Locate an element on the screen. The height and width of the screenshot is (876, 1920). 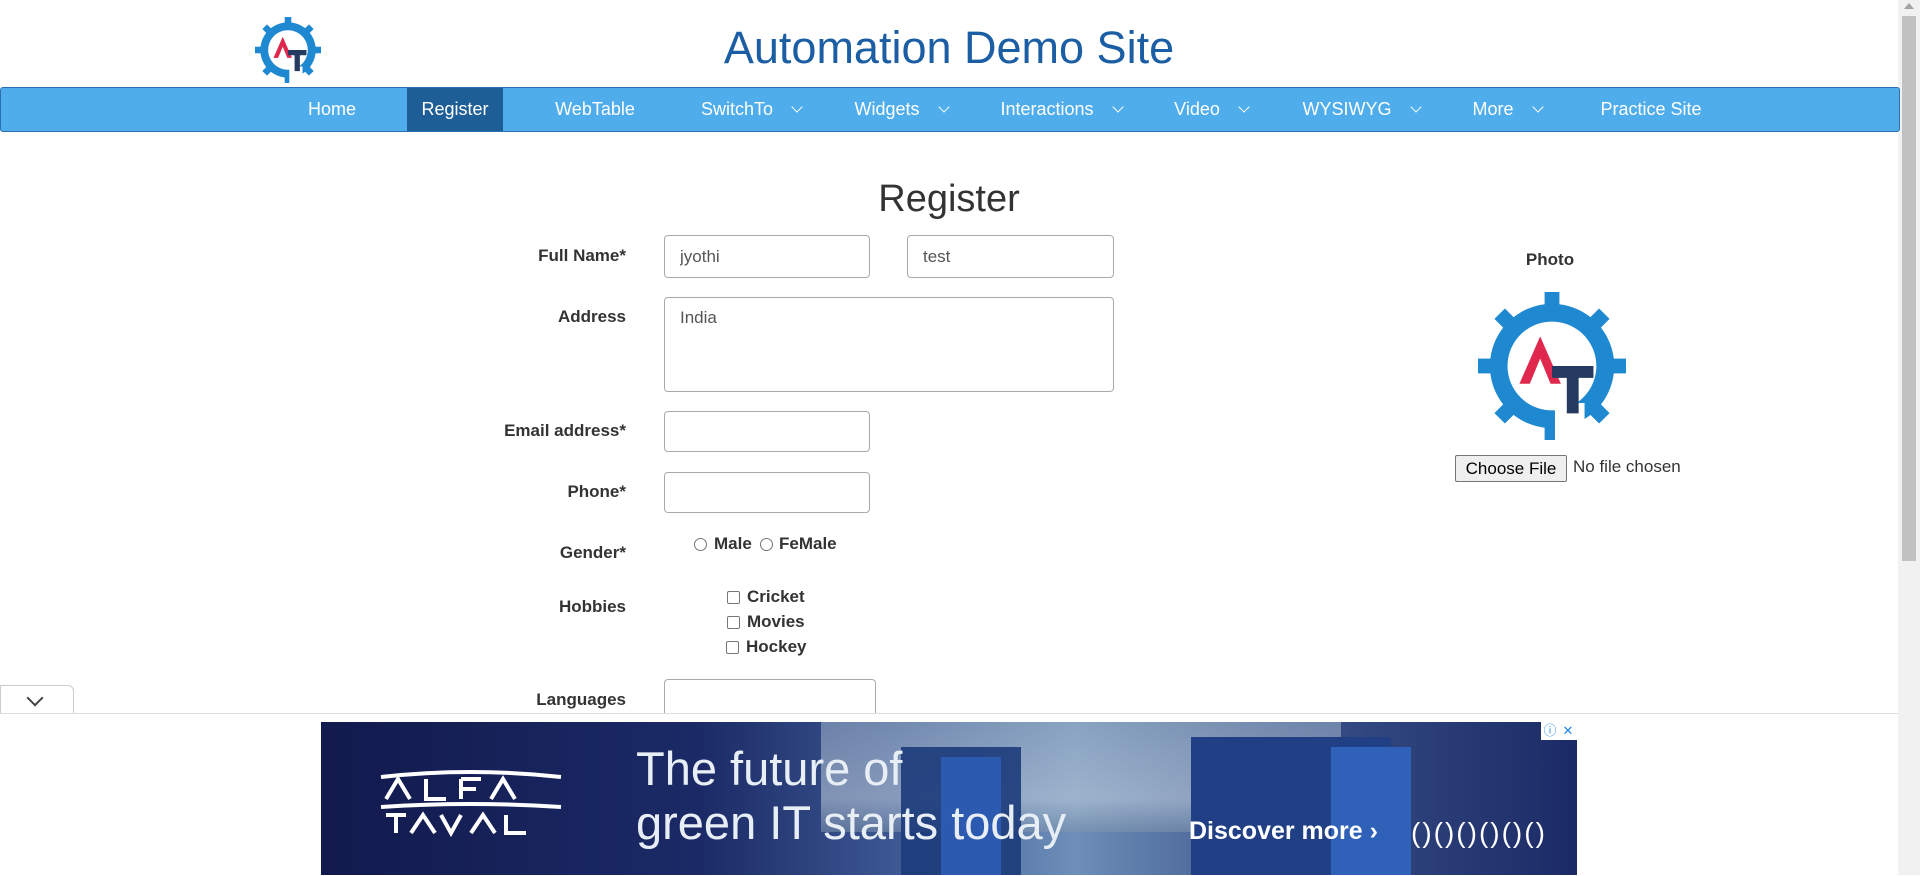
hobby-movies-label: Movies is located at coordinates (776, 621).